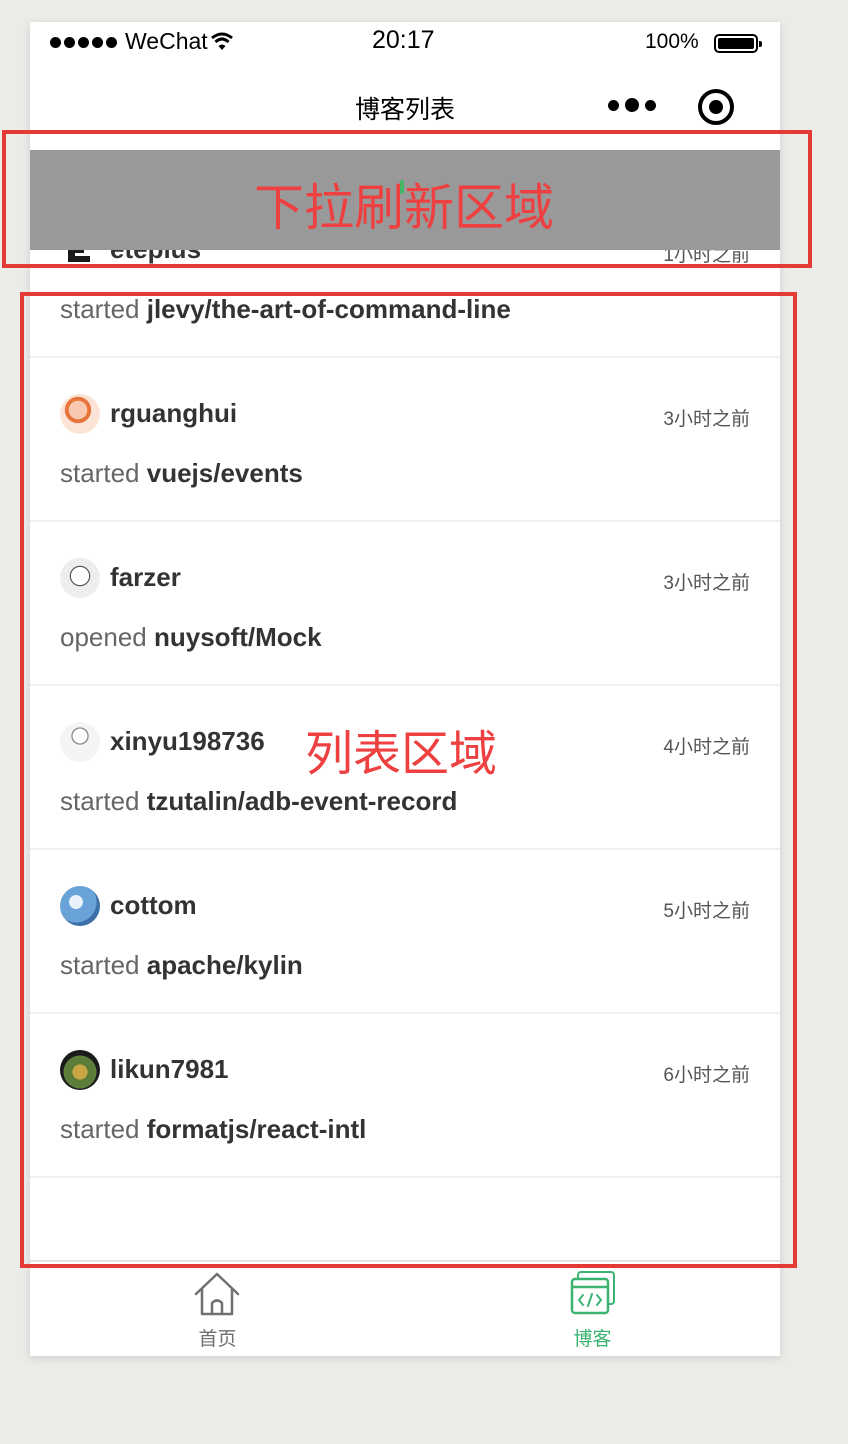 This screenshot has width=848, height=1444. I want to click on more-menu-icon, so click(632, 105).